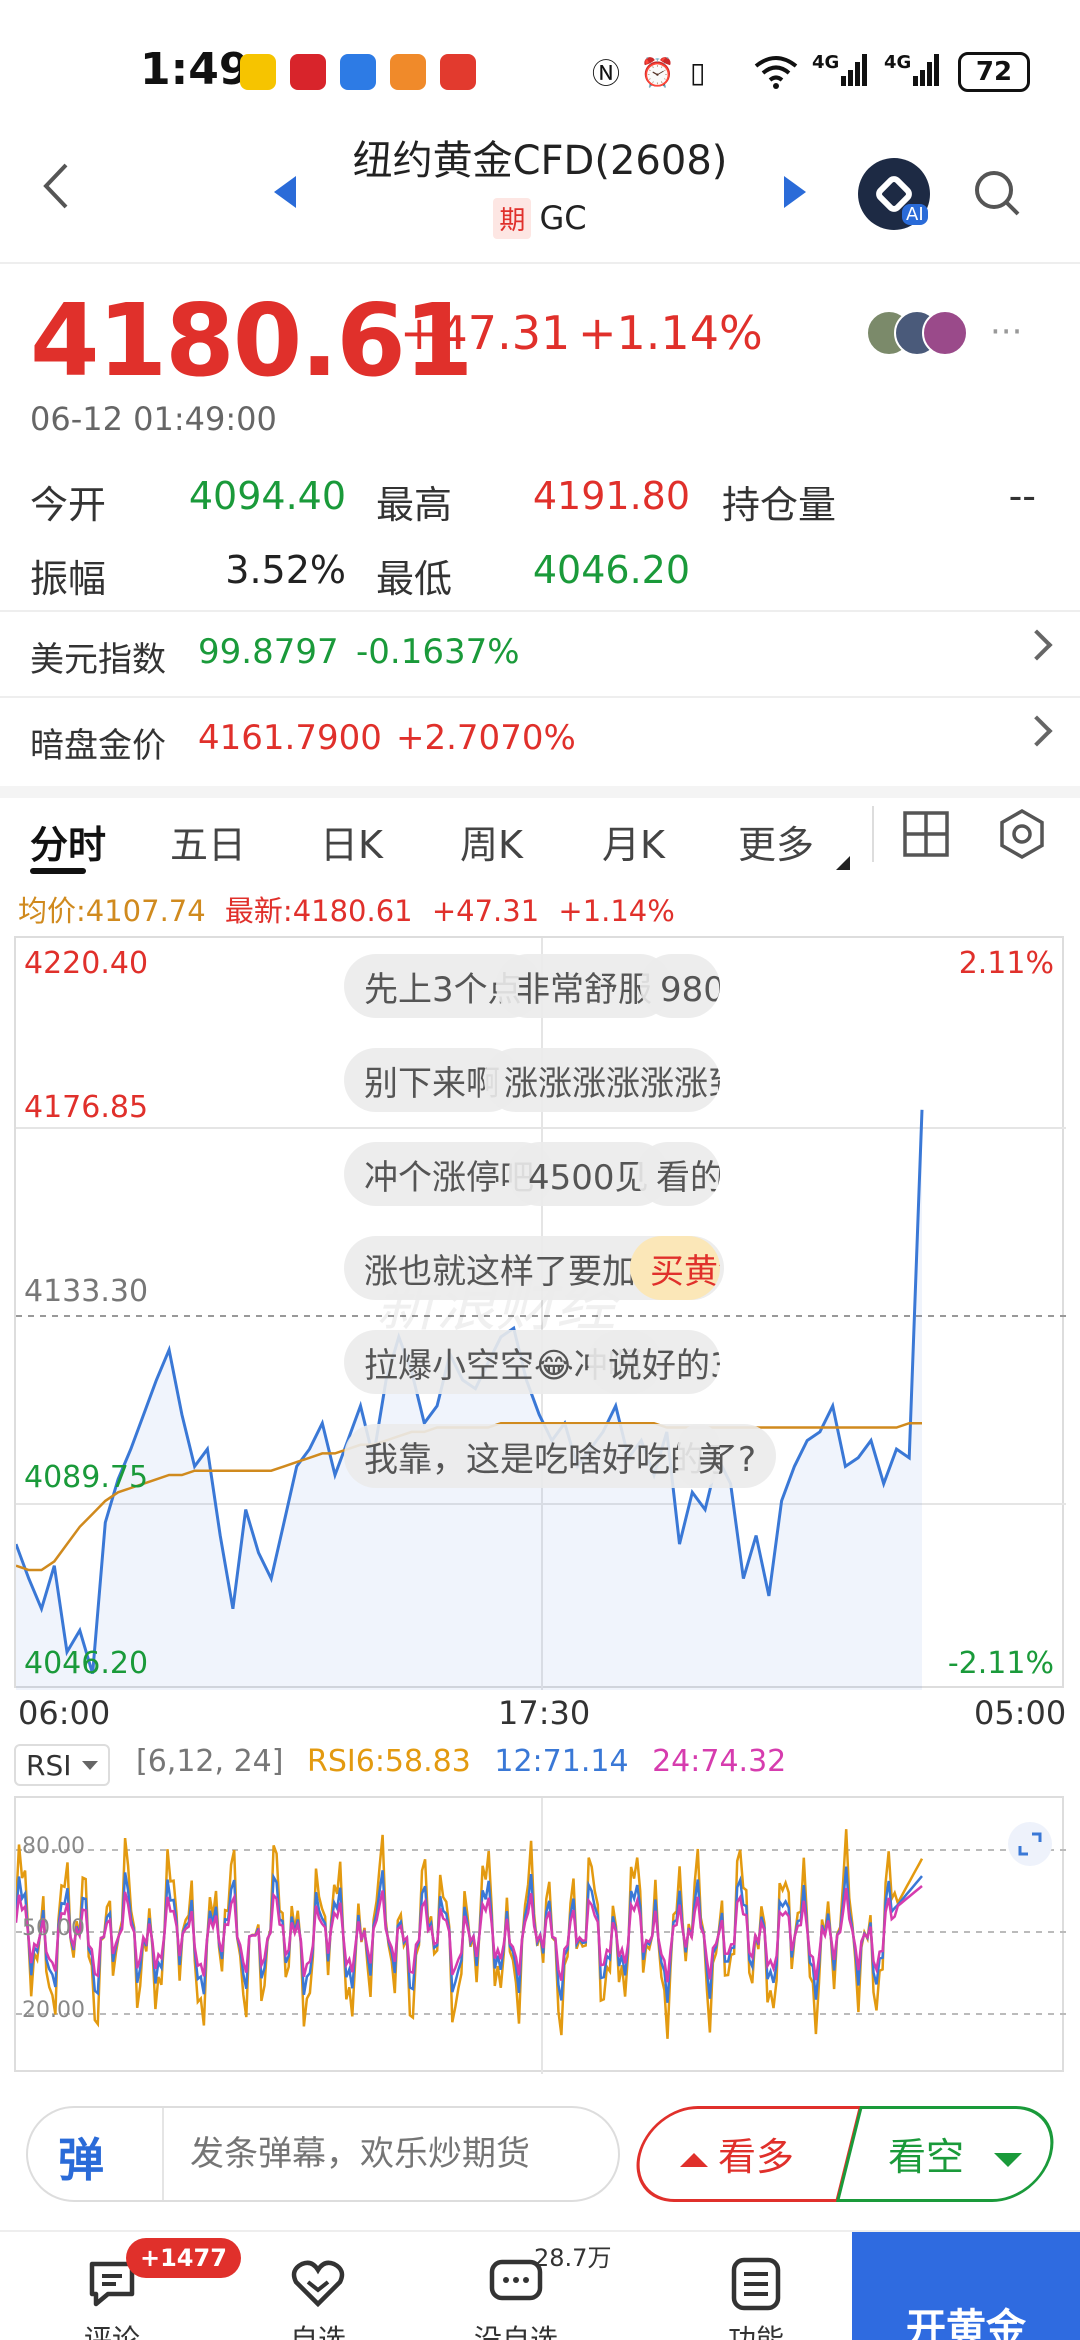  I want to click on video-app-icon, so click(458, 72).